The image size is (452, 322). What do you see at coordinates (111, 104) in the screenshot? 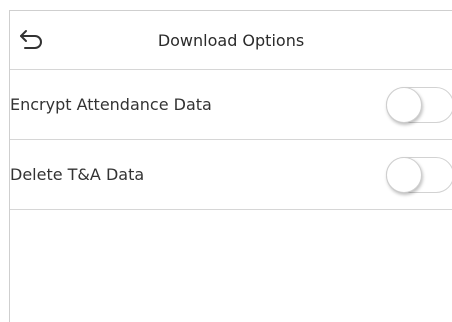
I see `option-label: Encrypt Attendance Data` at bounding box center [111, 104].